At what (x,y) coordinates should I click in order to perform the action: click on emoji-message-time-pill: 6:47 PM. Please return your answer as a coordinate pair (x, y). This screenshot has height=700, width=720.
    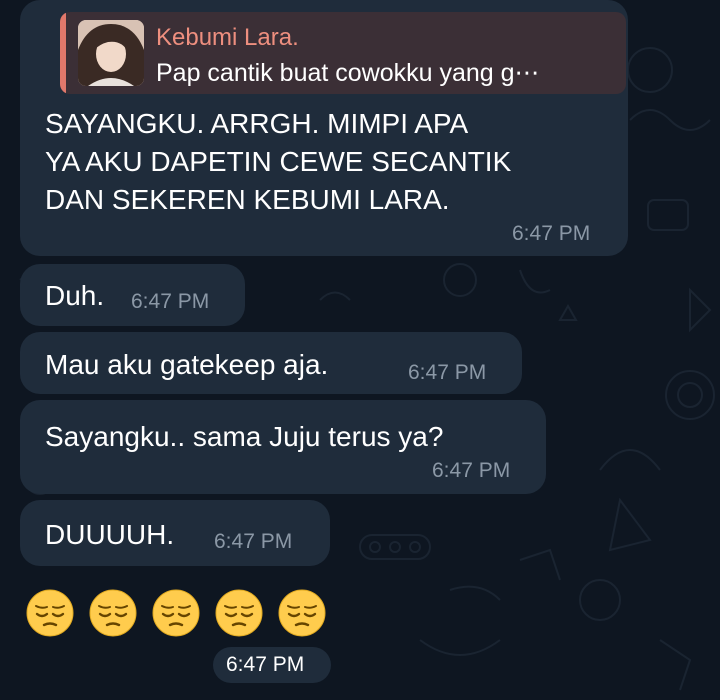
    Looking at the image, I should click on (272, 665).